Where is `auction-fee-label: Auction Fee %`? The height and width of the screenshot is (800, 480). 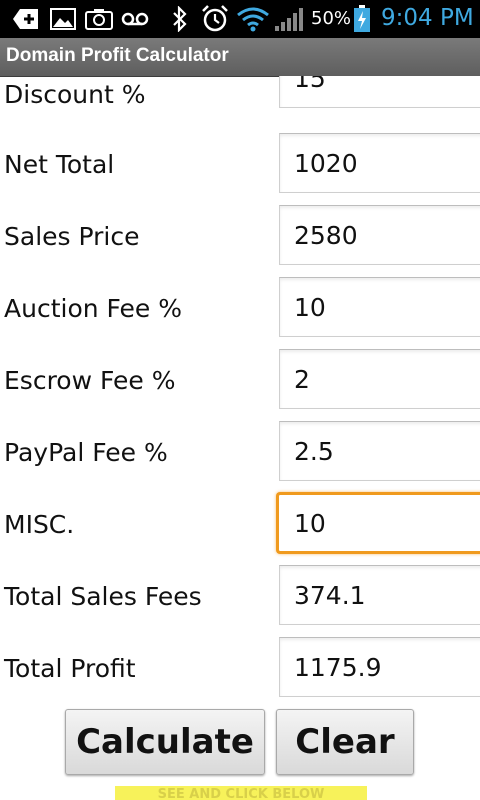
auction-fee-label: Auction Fee % is located at coordinates (93, 308).